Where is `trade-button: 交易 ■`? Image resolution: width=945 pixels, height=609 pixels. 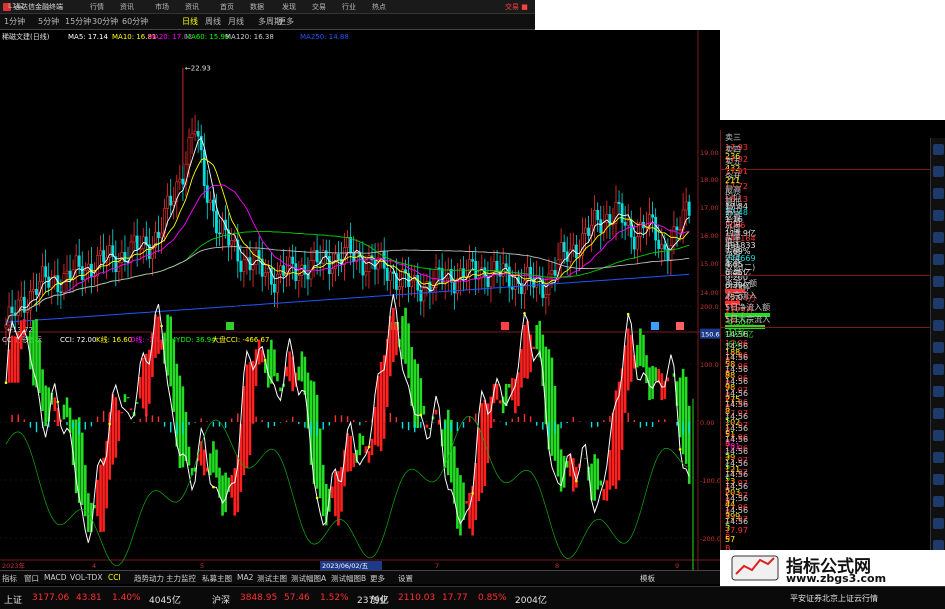
trade-button: 交易 ■ is located at coordinates (516, 7).